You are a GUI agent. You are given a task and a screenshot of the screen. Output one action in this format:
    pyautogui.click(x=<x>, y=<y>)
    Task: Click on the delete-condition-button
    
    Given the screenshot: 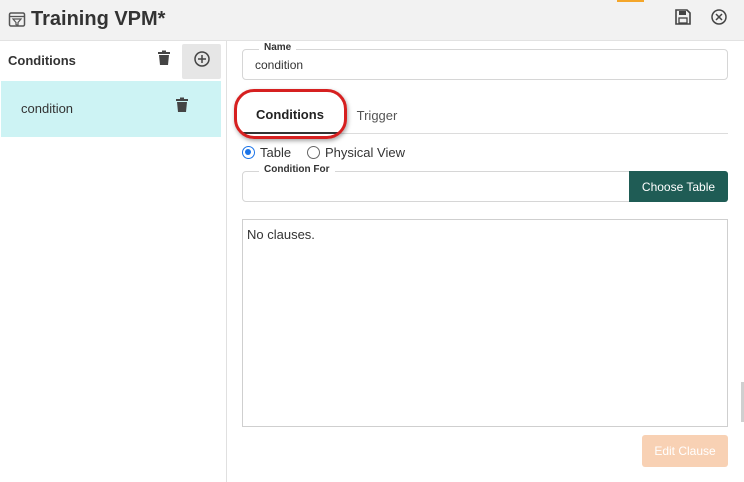 What is the action you would take?
    pyautogui.click(x=164, y=60)
    